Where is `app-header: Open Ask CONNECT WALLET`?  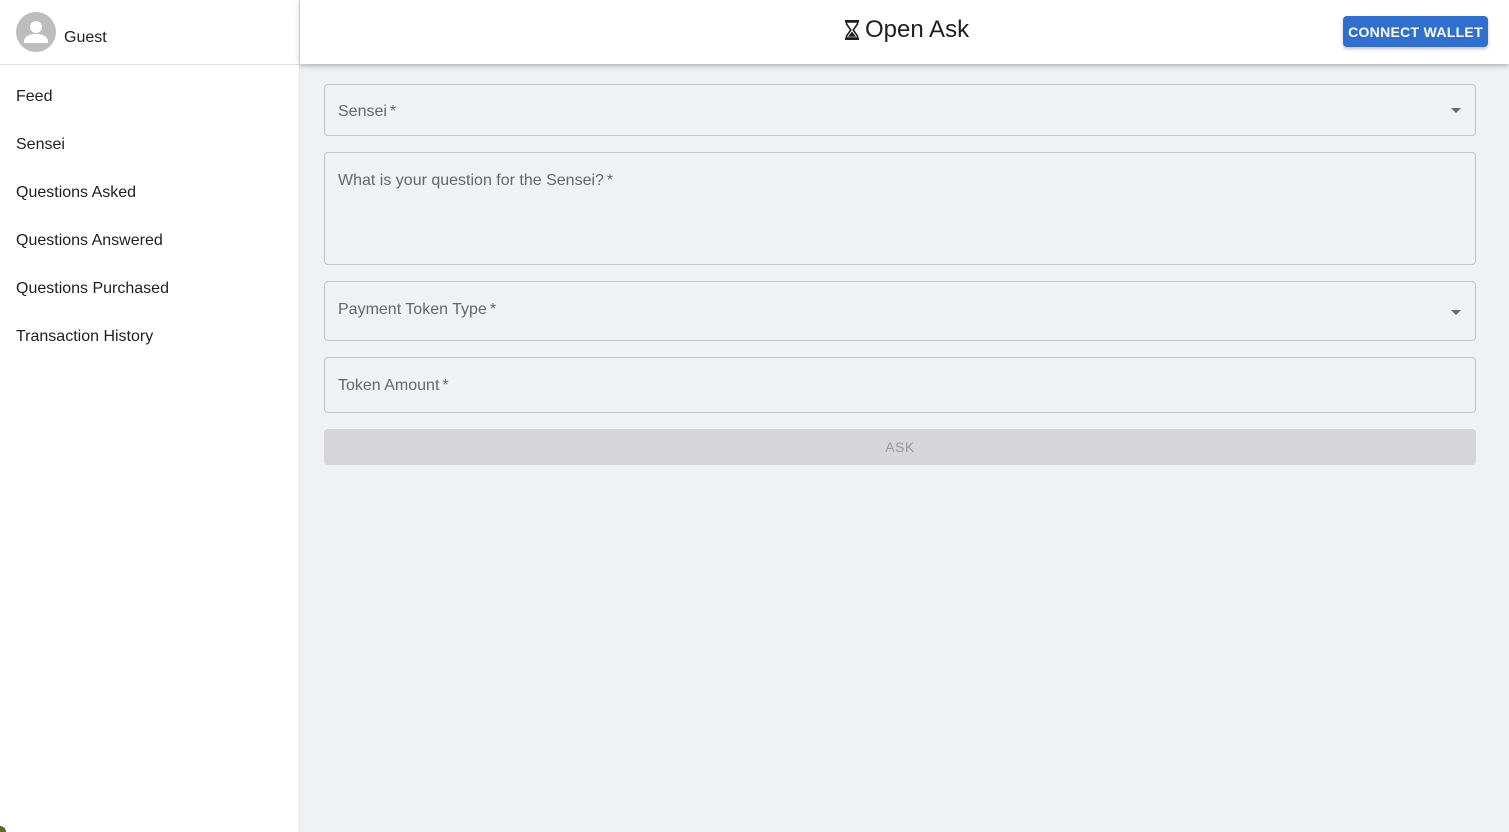
app-header: Open Ask CONNECT WALLET is located at coordinates (904, 32).